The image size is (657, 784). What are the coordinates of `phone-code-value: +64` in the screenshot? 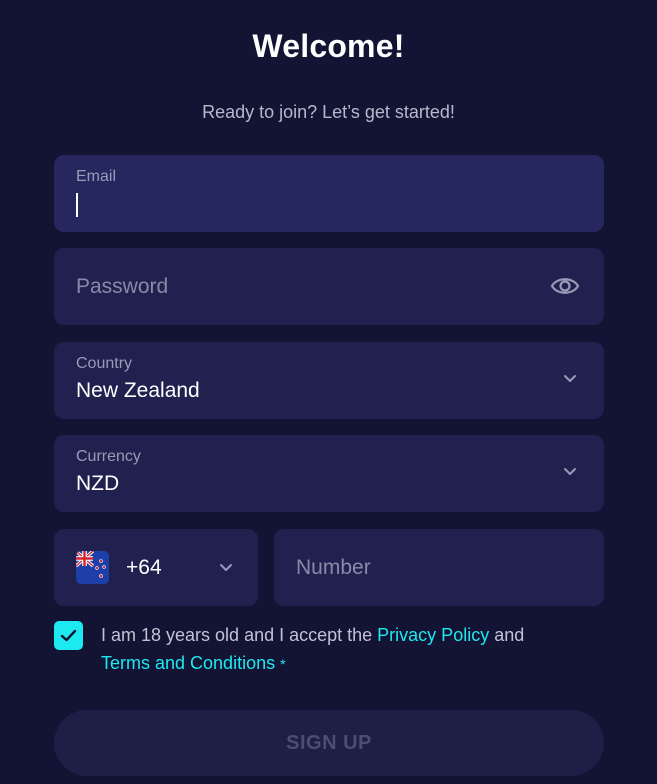 It's located at (144, 567).